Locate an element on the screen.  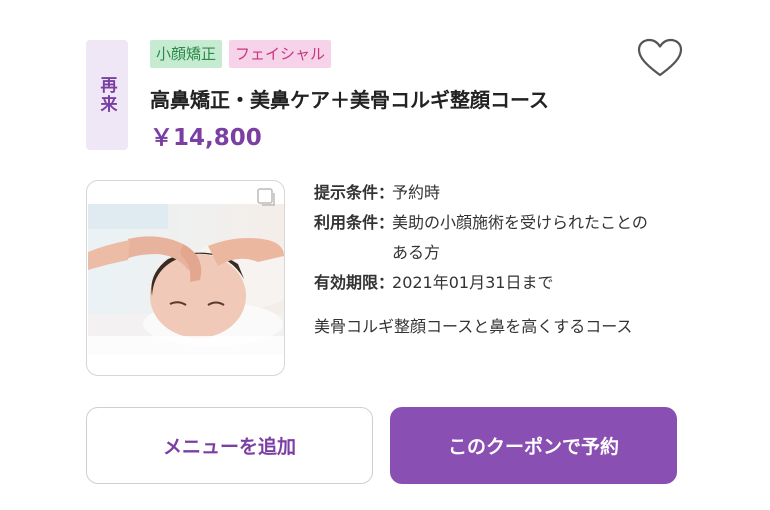
book-with-coupon-button: このクーポンで予約 is located at coordinates (533, 445).